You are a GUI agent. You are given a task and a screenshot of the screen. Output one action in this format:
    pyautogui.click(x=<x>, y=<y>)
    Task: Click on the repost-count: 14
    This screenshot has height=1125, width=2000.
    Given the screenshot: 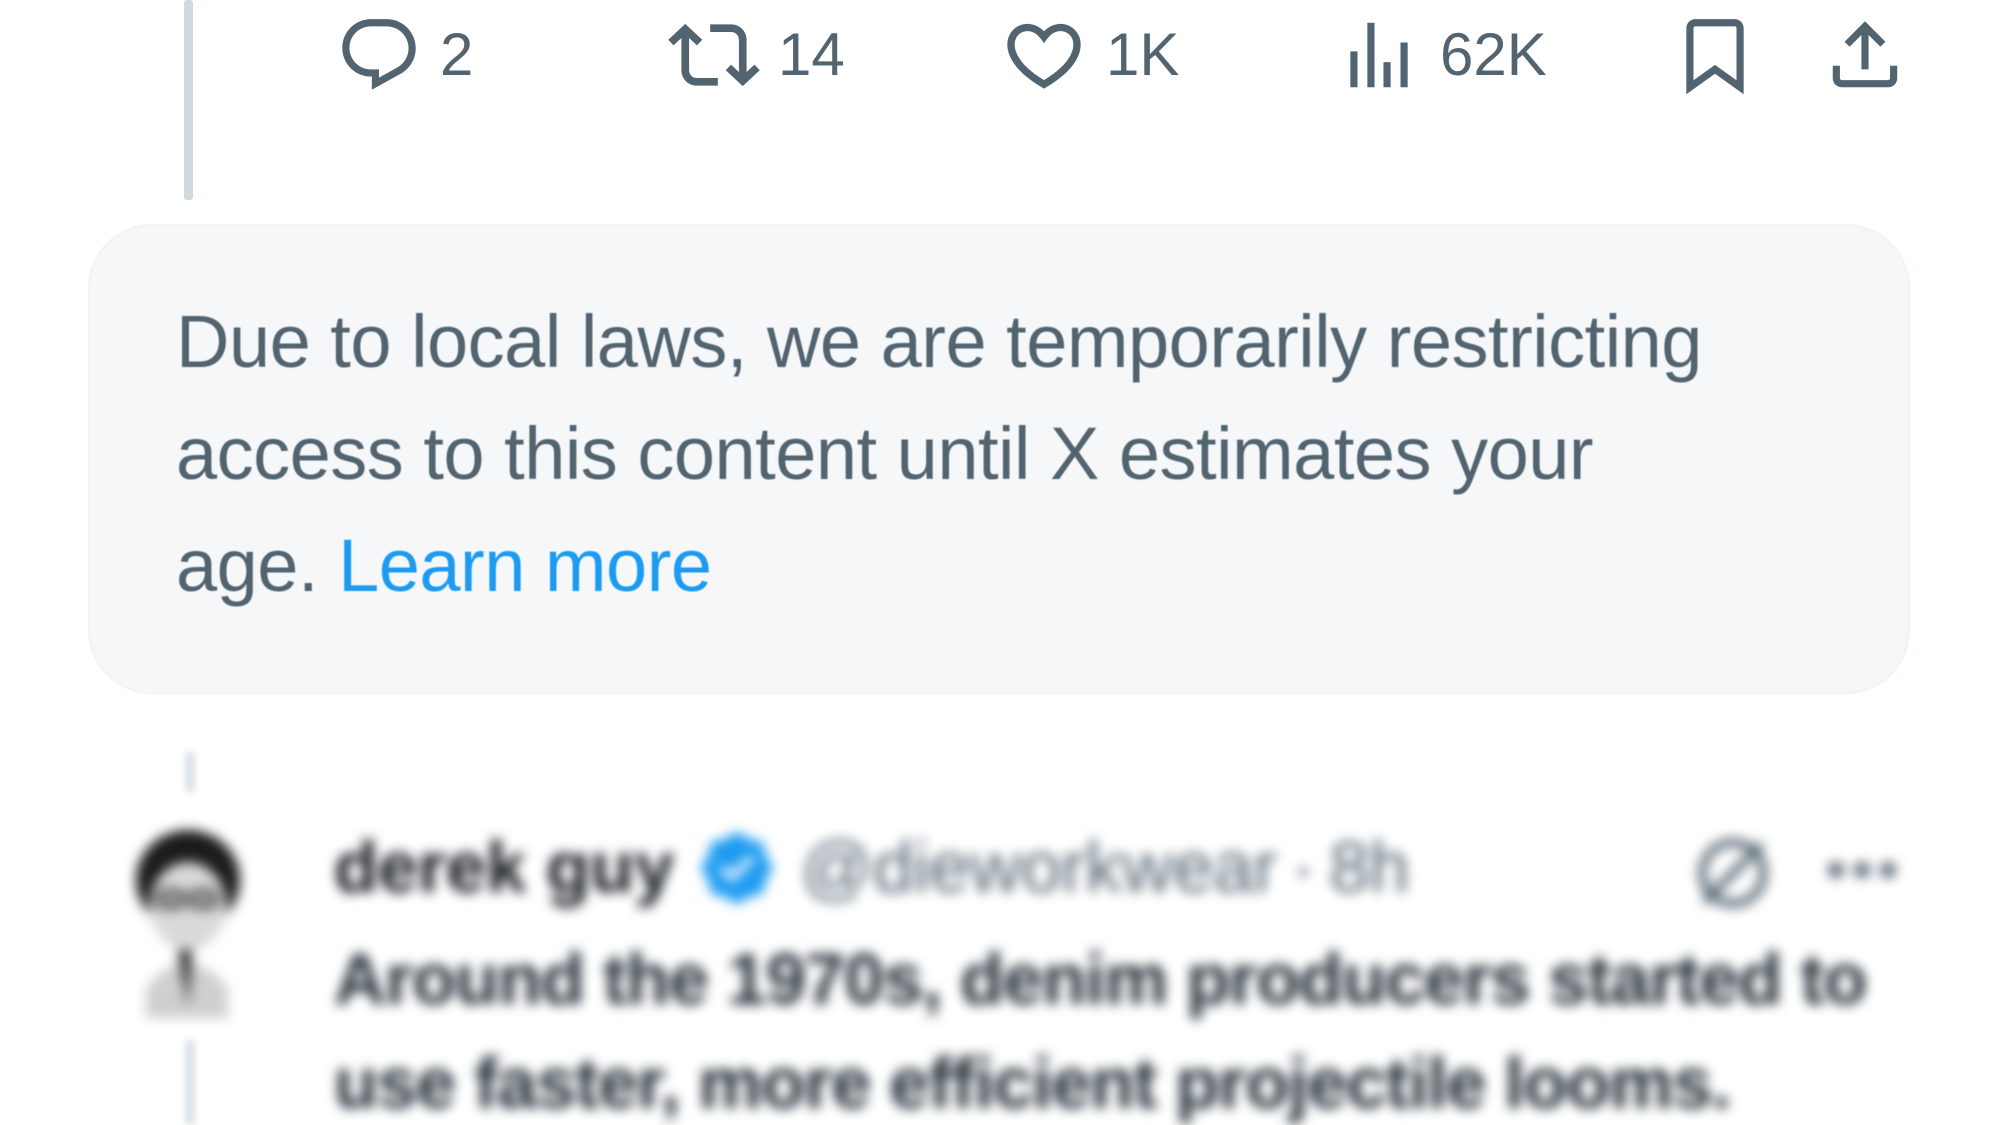 What is the action you would take?
    pyautogui.click(x=811, y=54)
    